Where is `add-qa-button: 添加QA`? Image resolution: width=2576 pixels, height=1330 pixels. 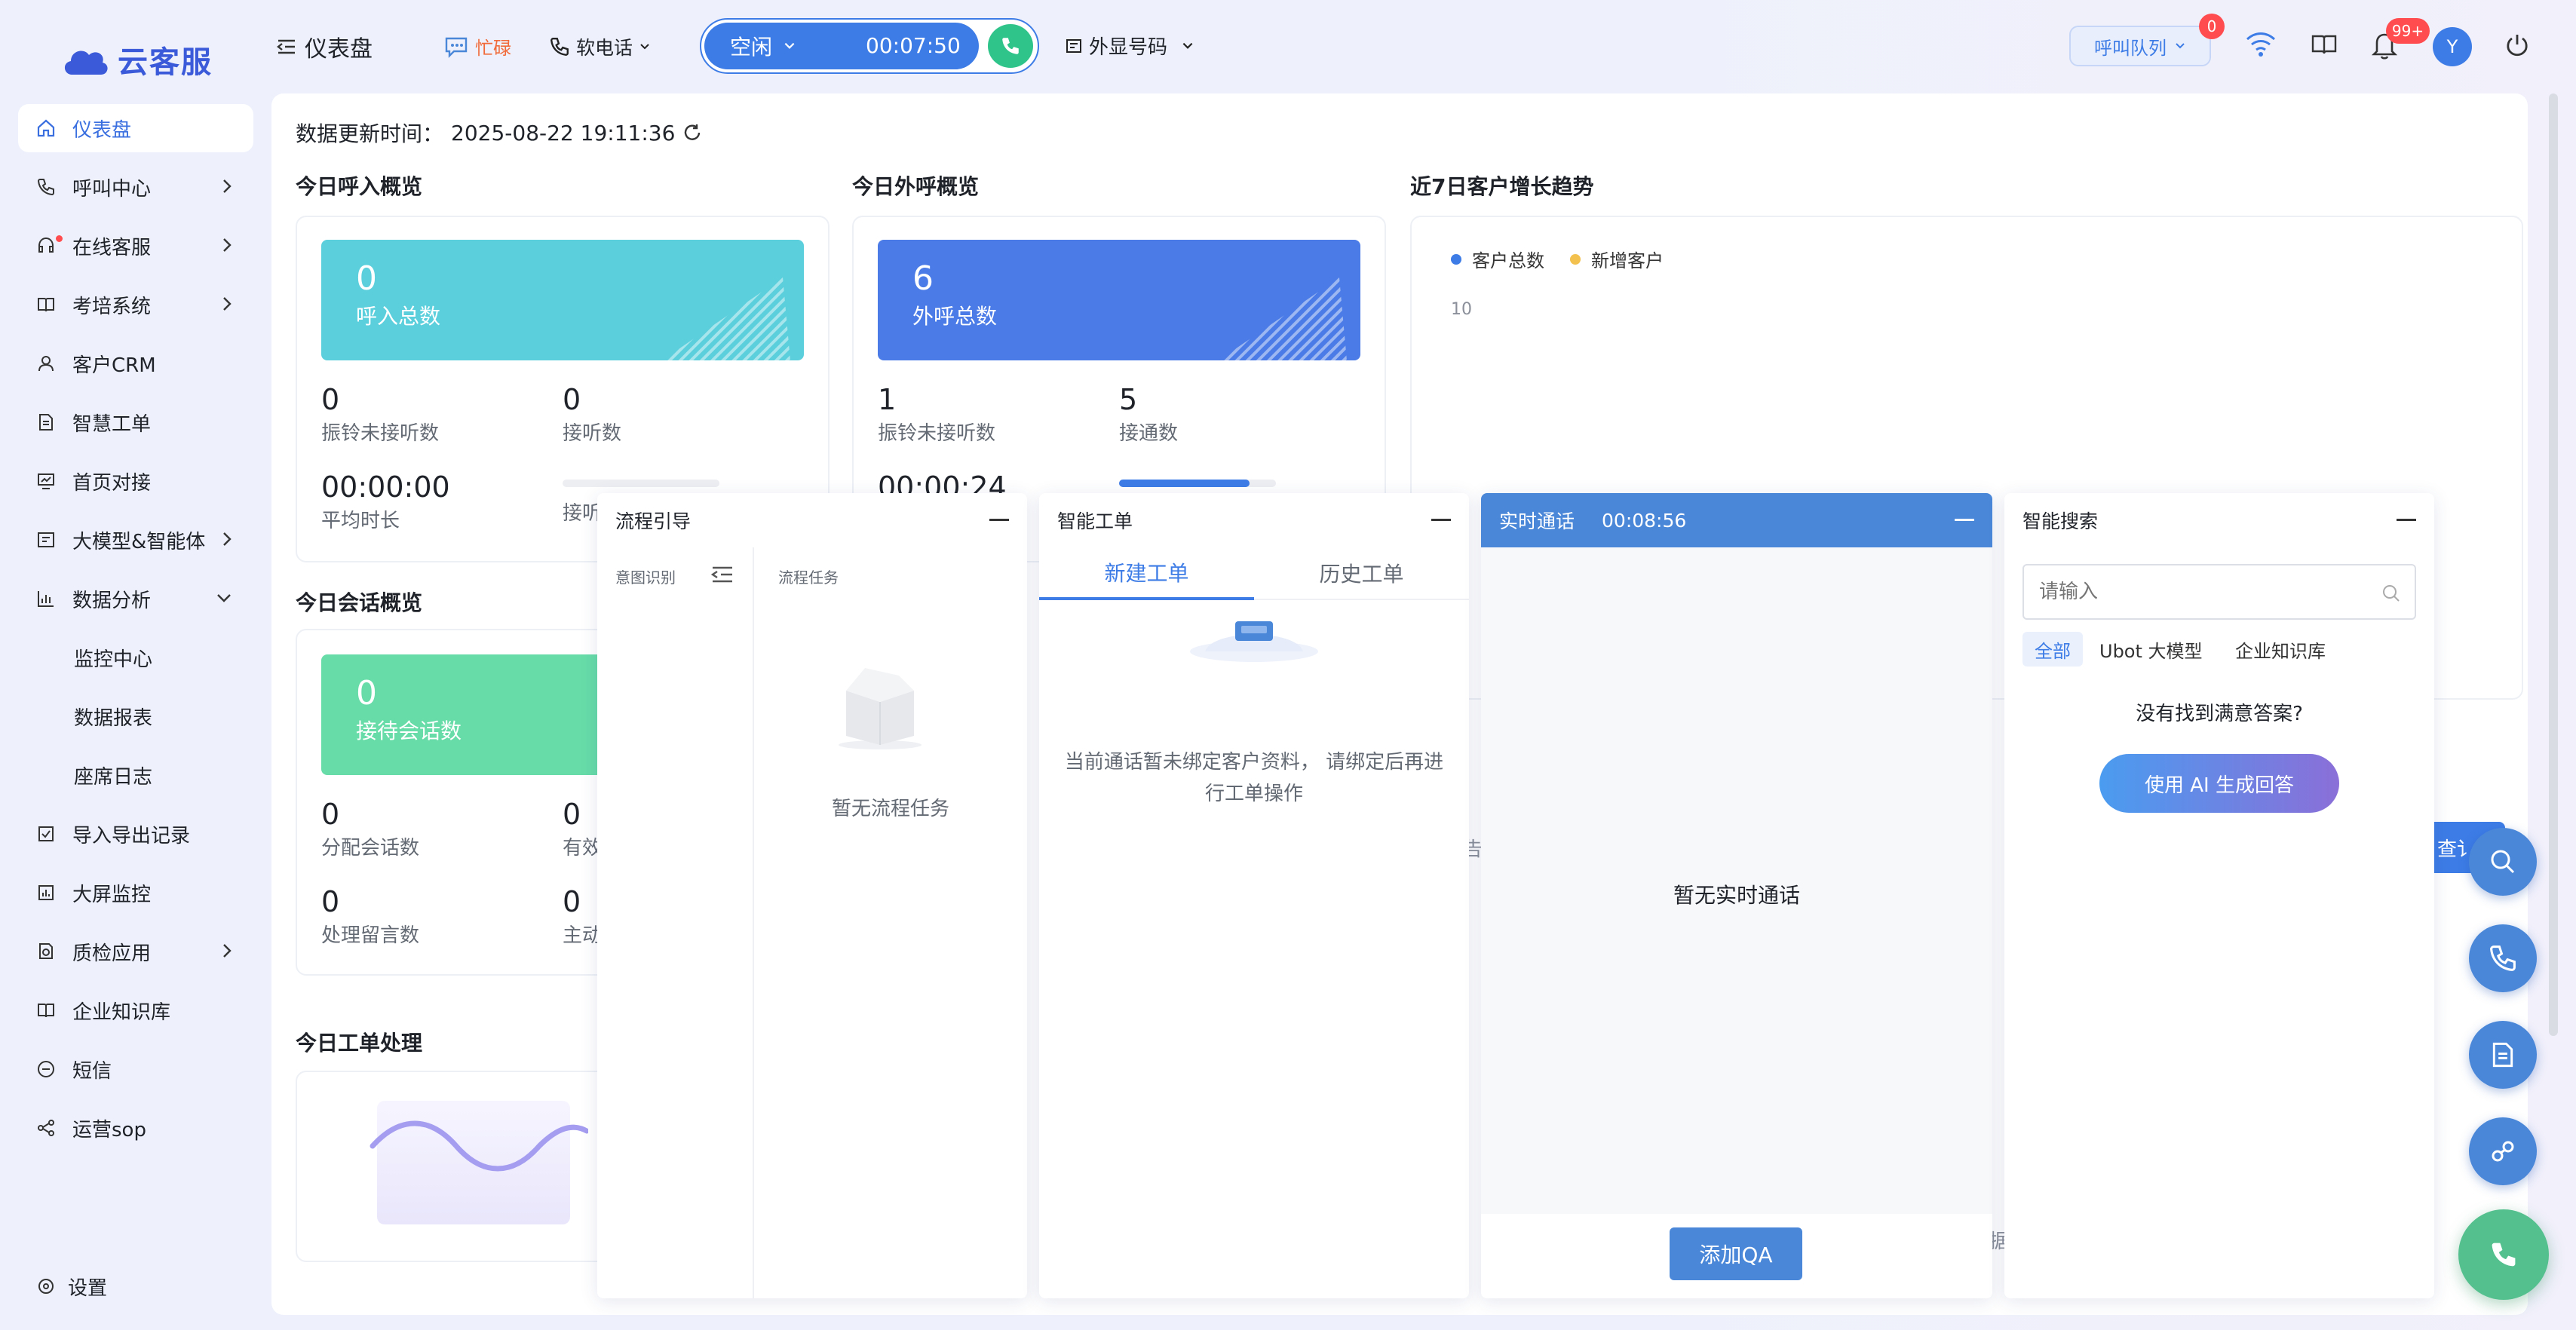 add-qa-button: 添加QA is located at coordinates (1736, 1253).